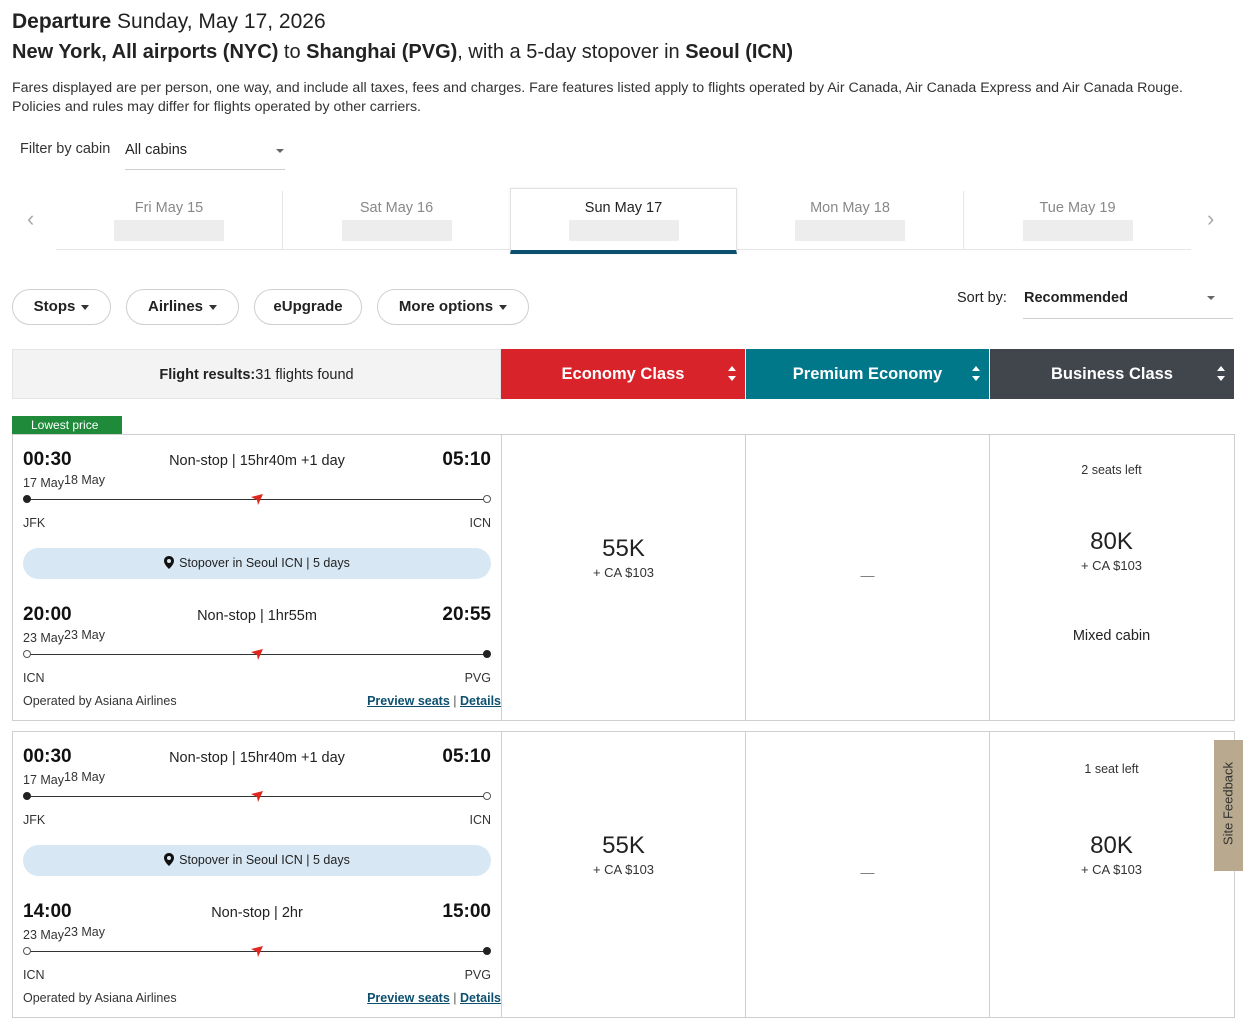 Image resolution: width=1243 pixels, height=1023 pixels. I want to click on eupgrade-filter-button: eUpgrade, so click(308, 307).